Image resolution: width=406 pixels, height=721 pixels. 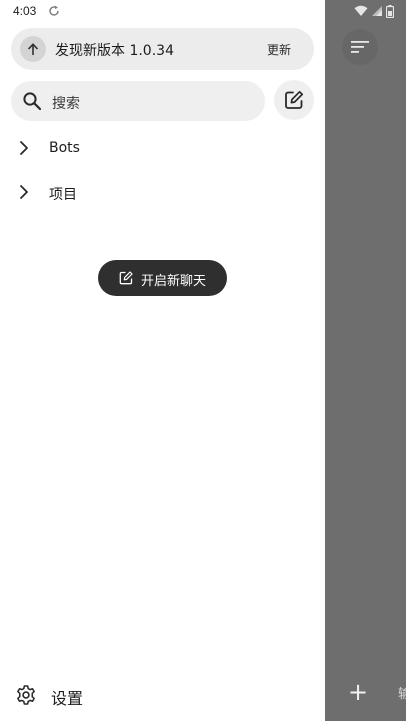 I want to click on signal-icon, so click(x=377, y=11).